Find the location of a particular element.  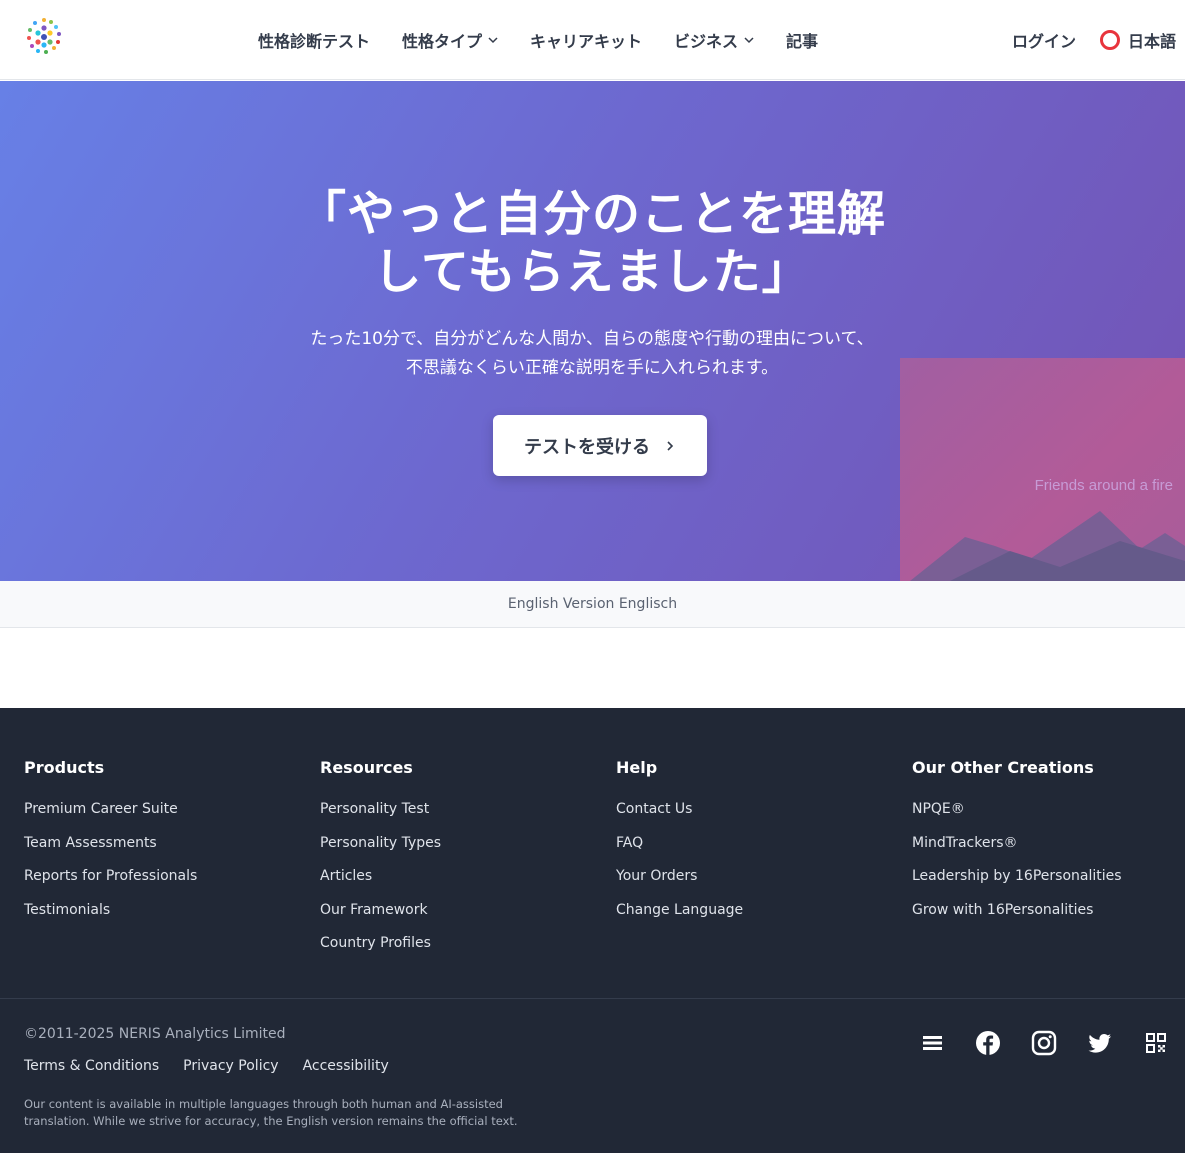

footer-link: Leadership by 16Personalities is located at coordinates (1017, 878).